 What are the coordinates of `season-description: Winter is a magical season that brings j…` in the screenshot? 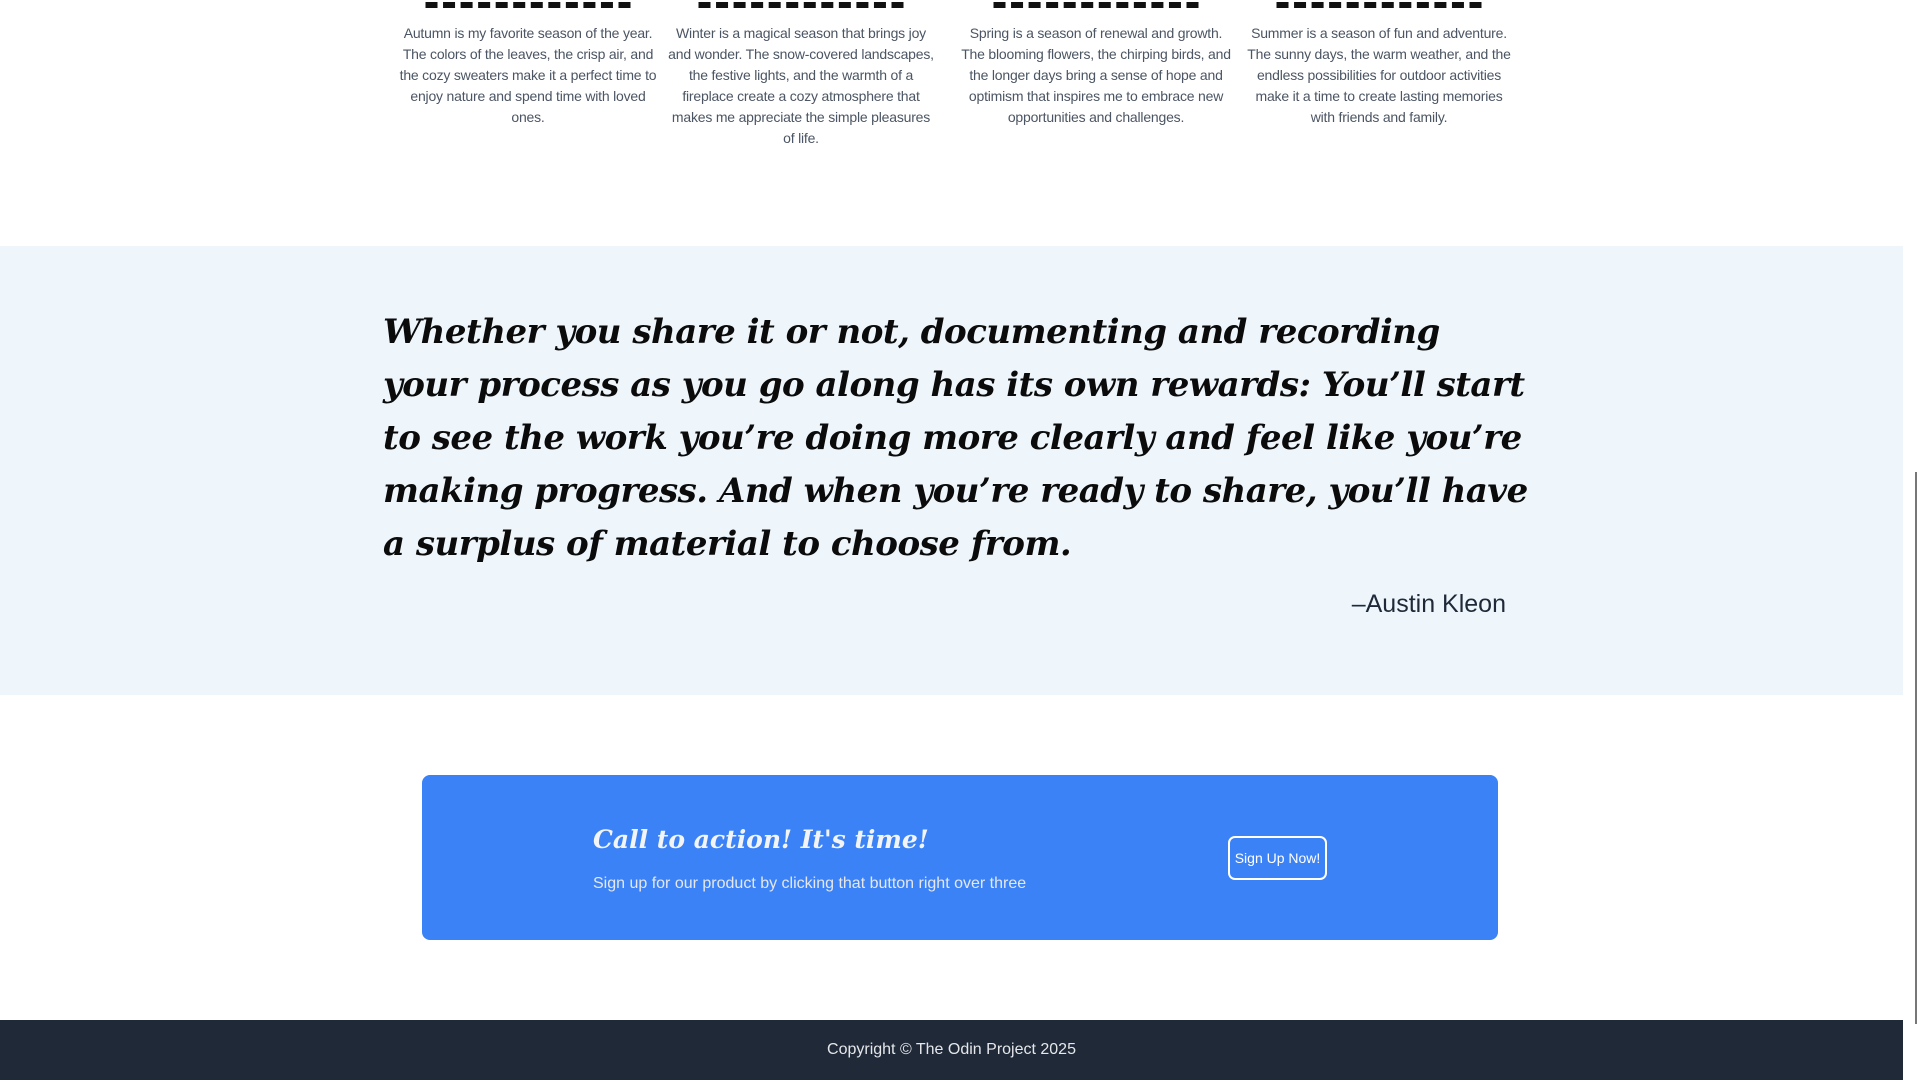 It's located at (801, 85).